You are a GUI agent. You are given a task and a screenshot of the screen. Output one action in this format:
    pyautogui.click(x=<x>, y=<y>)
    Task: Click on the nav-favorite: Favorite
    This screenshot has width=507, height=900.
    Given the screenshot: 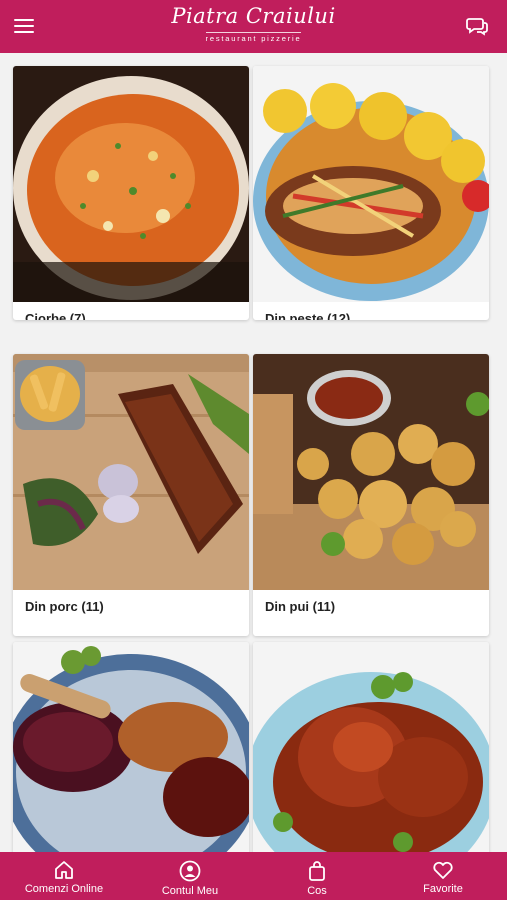 What is the action you would take?
    pyautogui.click(x=443, y=876)
    